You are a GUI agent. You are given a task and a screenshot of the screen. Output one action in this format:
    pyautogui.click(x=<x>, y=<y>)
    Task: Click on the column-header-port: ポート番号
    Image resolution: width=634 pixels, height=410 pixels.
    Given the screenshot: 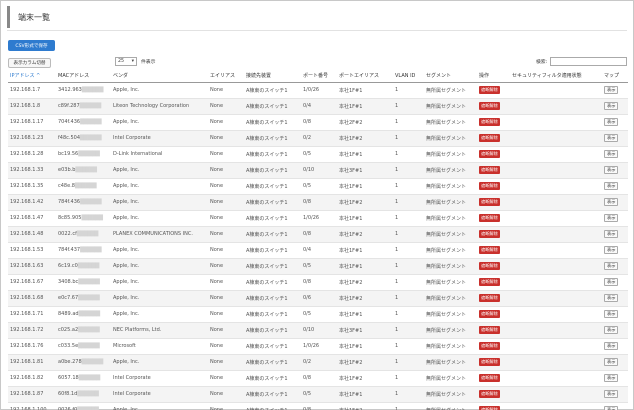 What is the action you would take?
    pyautogui.click(x=319, y=76)
    